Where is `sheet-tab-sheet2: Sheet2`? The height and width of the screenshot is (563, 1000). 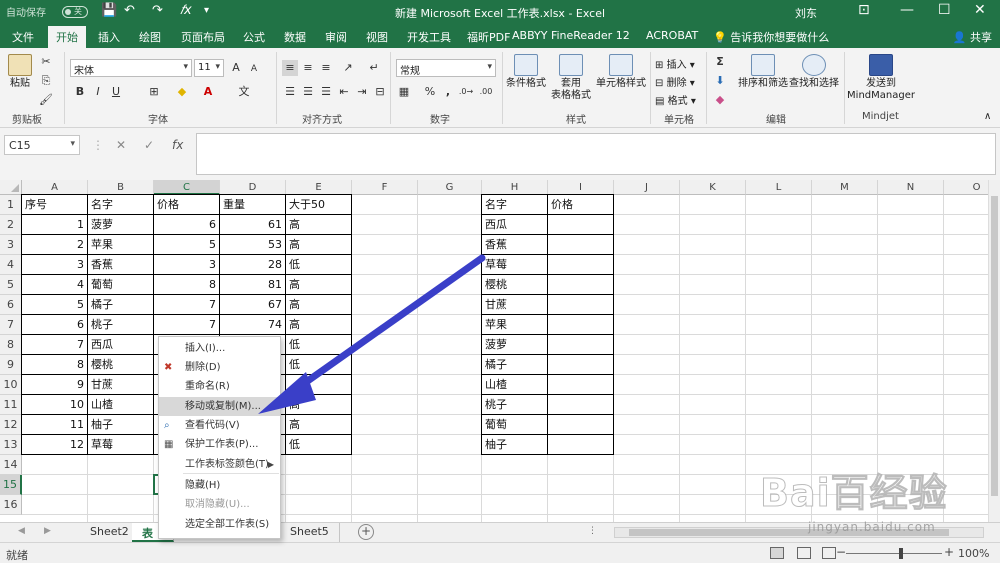
sheet-tab-sheet2: Sheet2 is located at coordinates (110, 532).